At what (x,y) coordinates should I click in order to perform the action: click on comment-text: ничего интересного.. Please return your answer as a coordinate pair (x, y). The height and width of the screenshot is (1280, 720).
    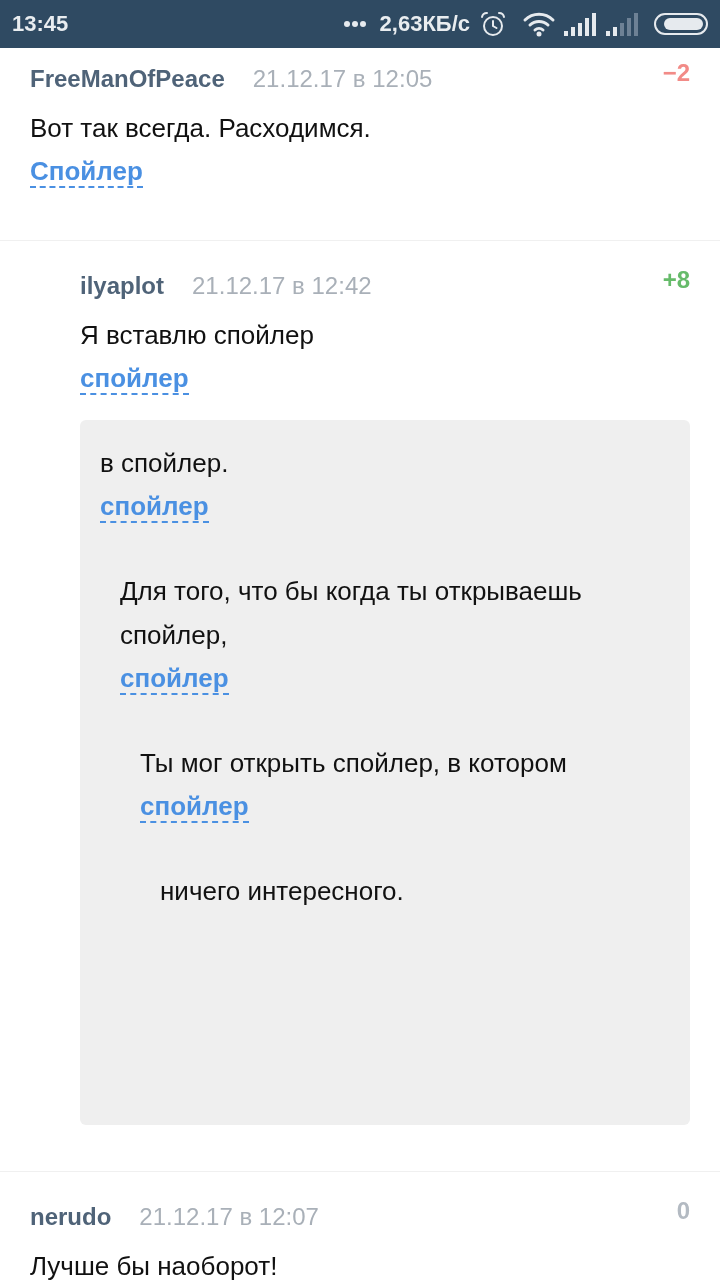
    Looking at the image, I should click on (282, 891).